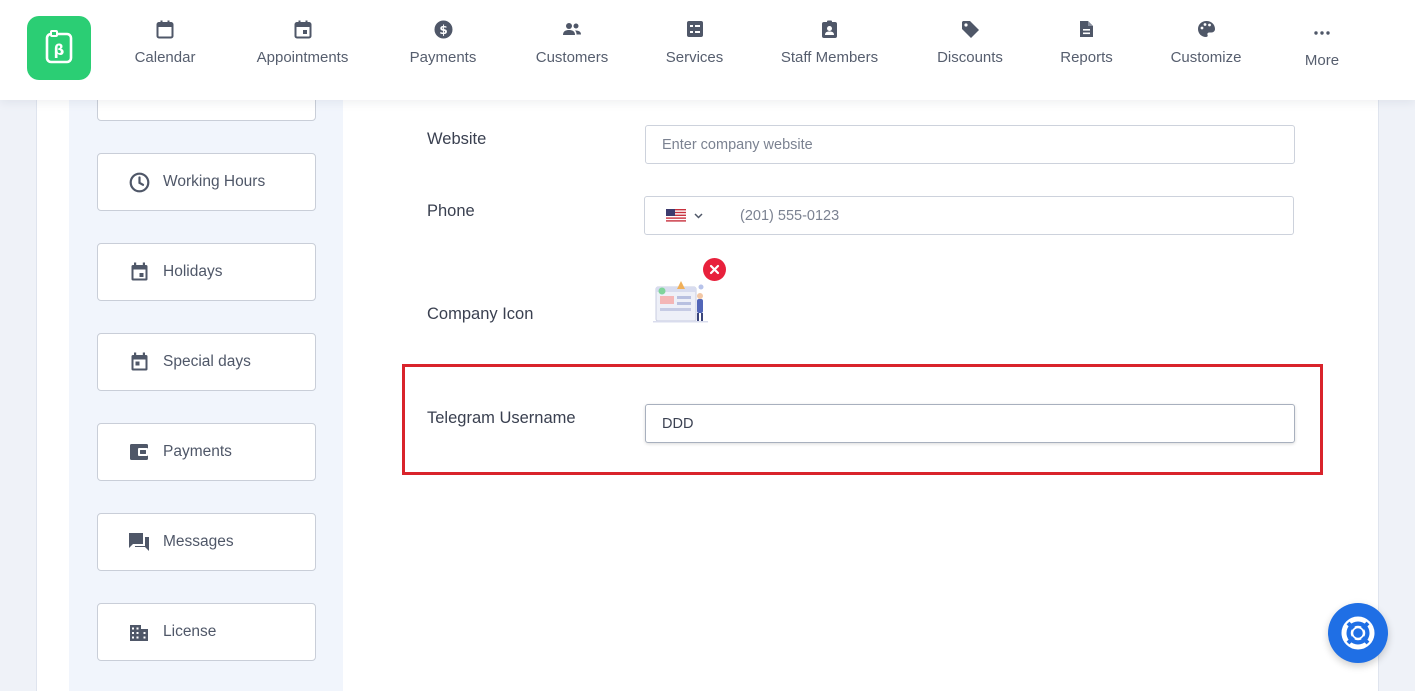 The height and width of the screenshot is (691, 1415). Describe the element at coordinates (457, 139) in the screenshot. I see `website-label: Website` at that location.